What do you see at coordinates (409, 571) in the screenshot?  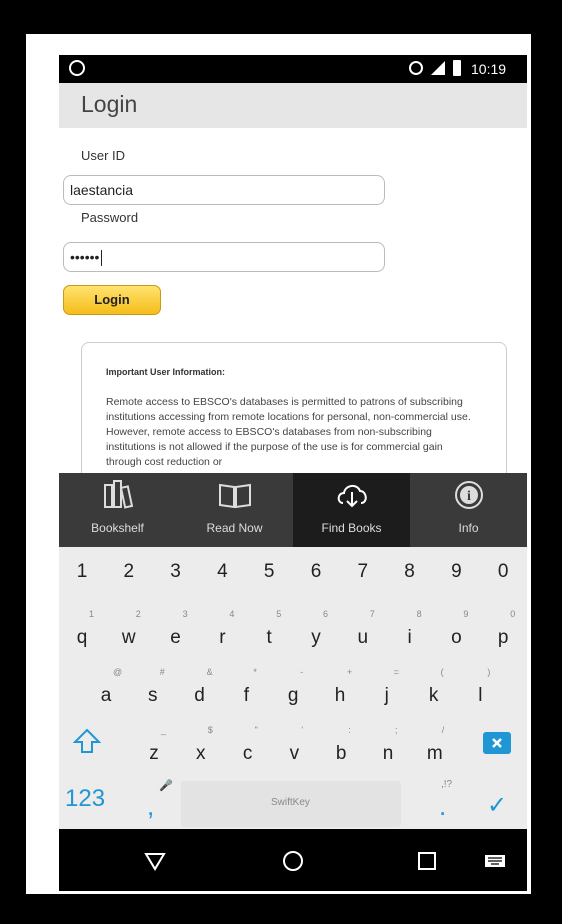 I see `key-label: 8` at bounding box center [409, 571].